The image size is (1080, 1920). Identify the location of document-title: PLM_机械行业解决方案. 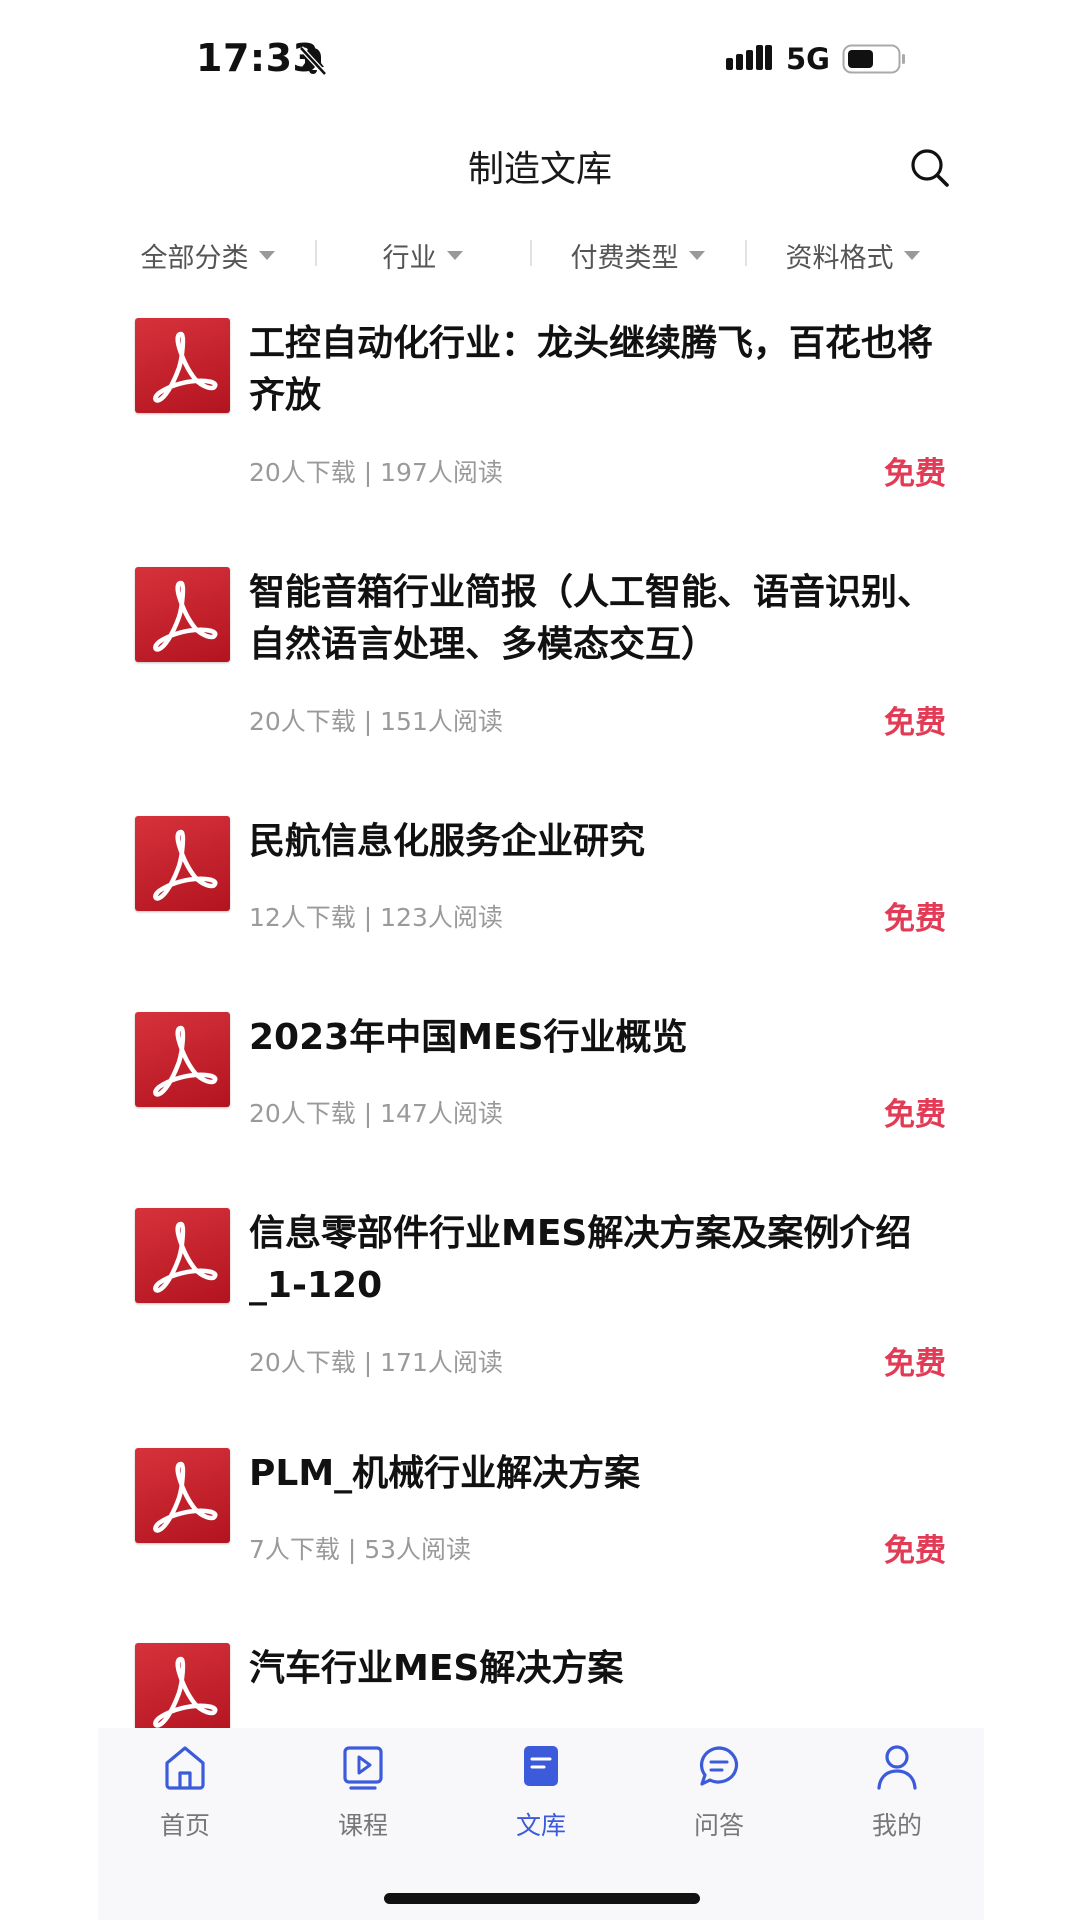
(445, 1473).